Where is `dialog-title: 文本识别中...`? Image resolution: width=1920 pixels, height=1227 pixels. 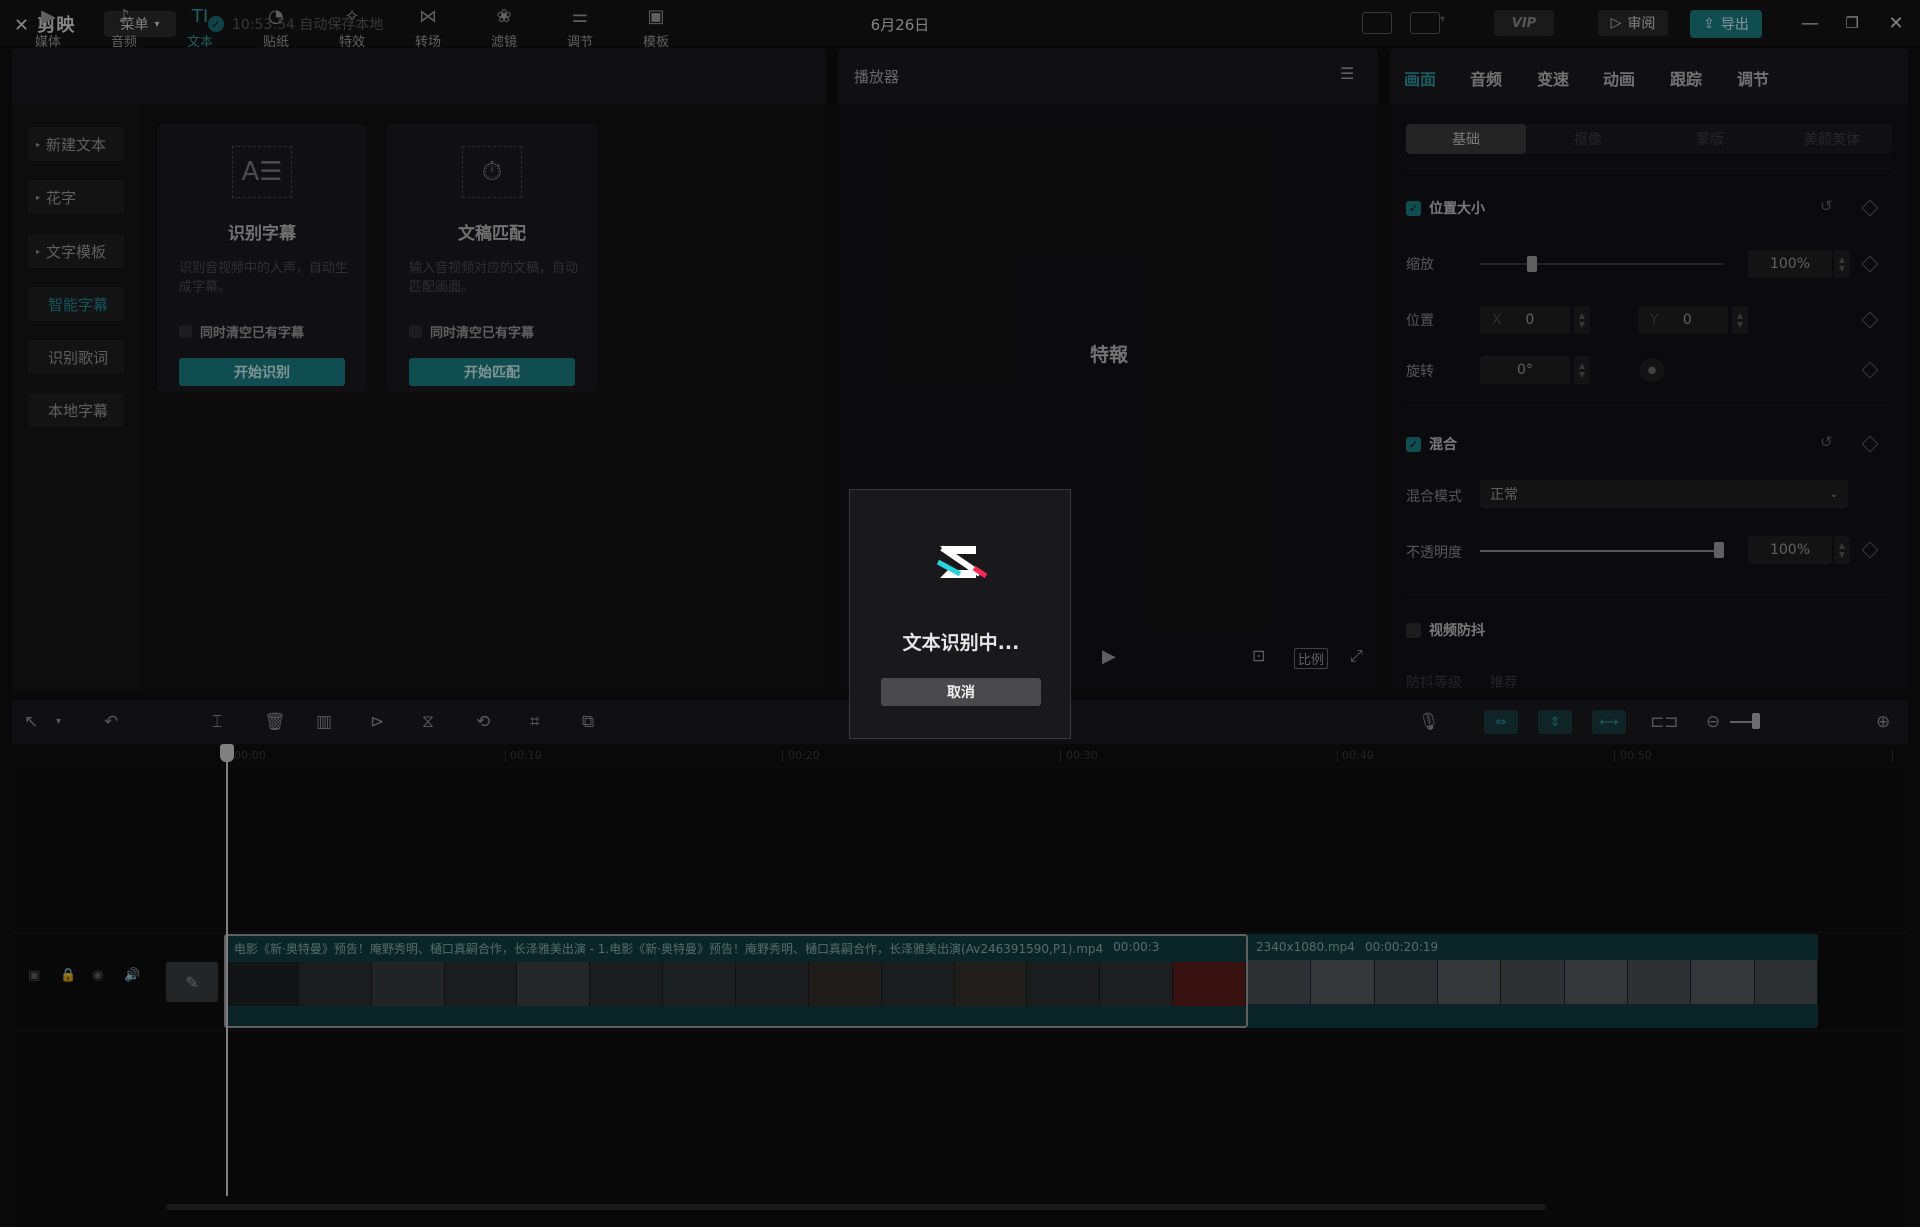
dialog-title: 文本识别中... is located at coordinates (961, 643).